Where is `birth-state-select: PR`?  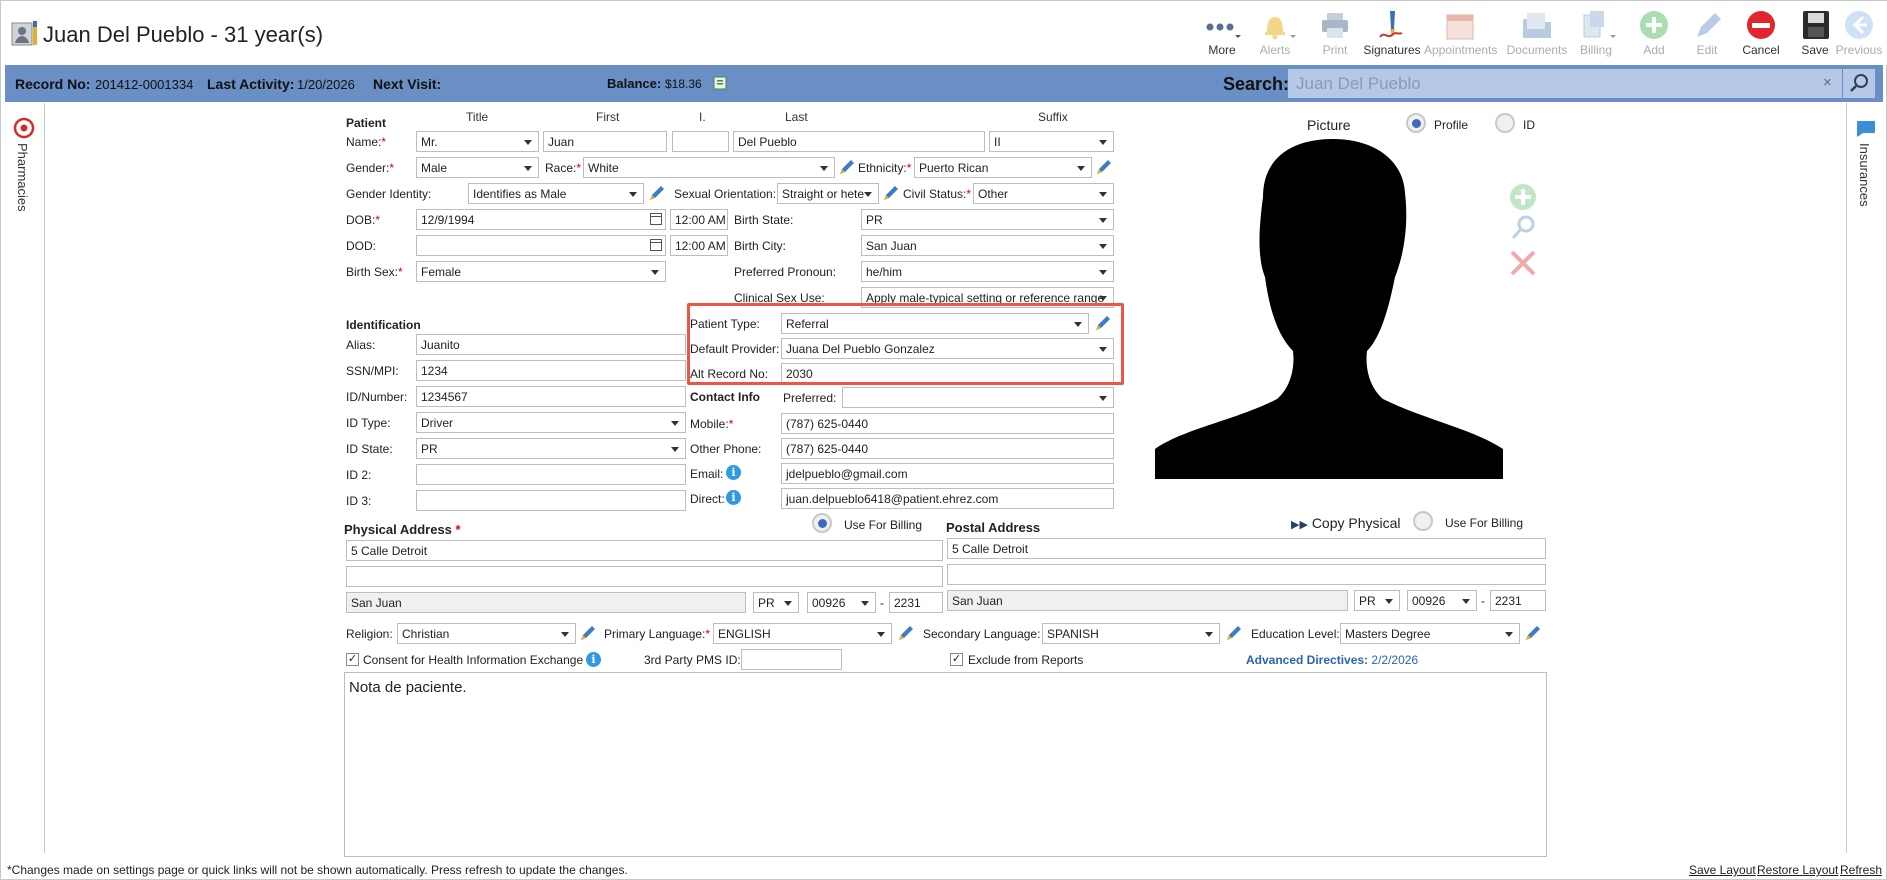 birth-state-select: PR is located at coordinates (987, 219).